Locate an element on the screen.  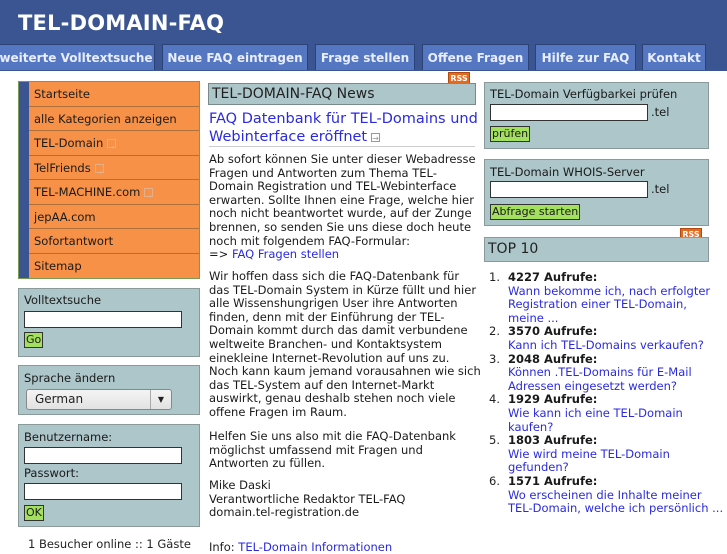
whois-label: TEL-Domain WHOIS-Server is located at coordinates (567, 172).